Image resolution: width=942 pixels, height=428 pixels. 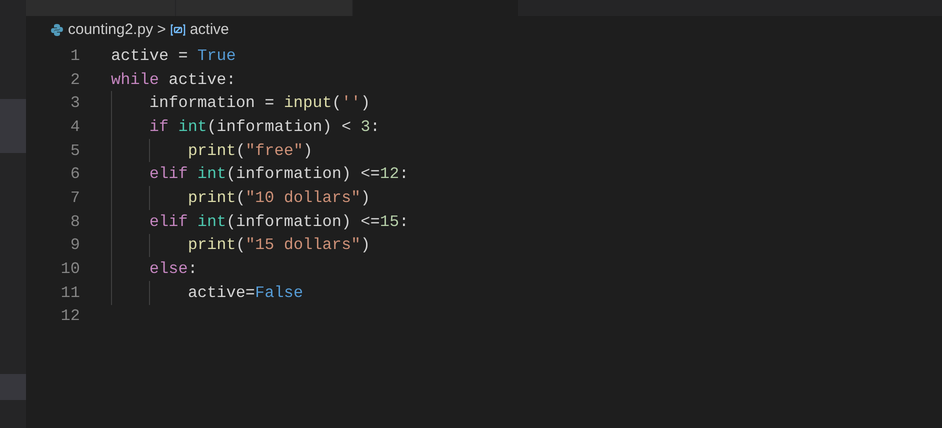 I want to click on line-number: 7, so click(x=74, y=198).